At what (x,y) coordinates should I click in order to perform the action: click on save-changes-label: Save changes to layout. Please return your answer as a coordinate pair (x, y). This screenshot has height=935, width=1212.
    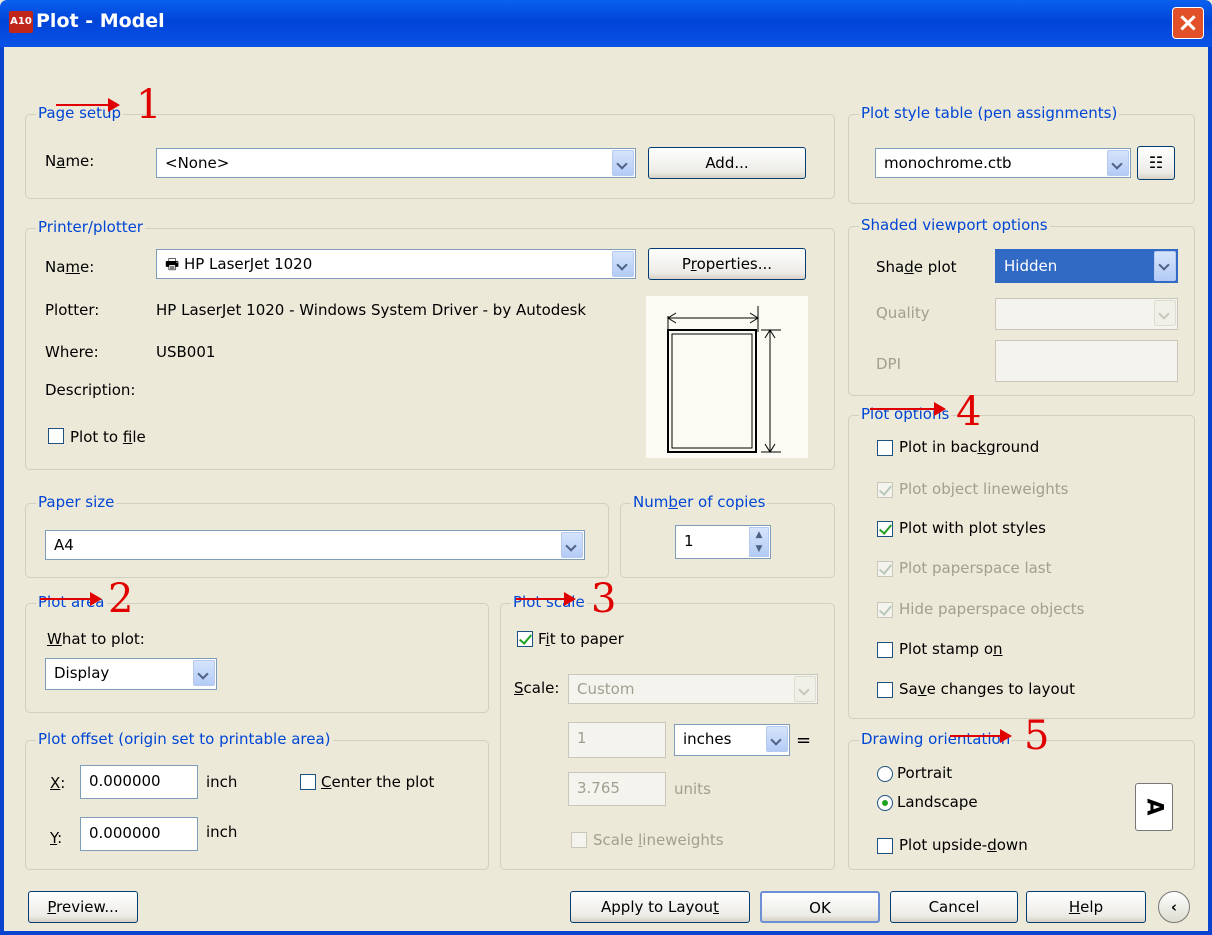
    Looking at the image, I should click on (987, 689).